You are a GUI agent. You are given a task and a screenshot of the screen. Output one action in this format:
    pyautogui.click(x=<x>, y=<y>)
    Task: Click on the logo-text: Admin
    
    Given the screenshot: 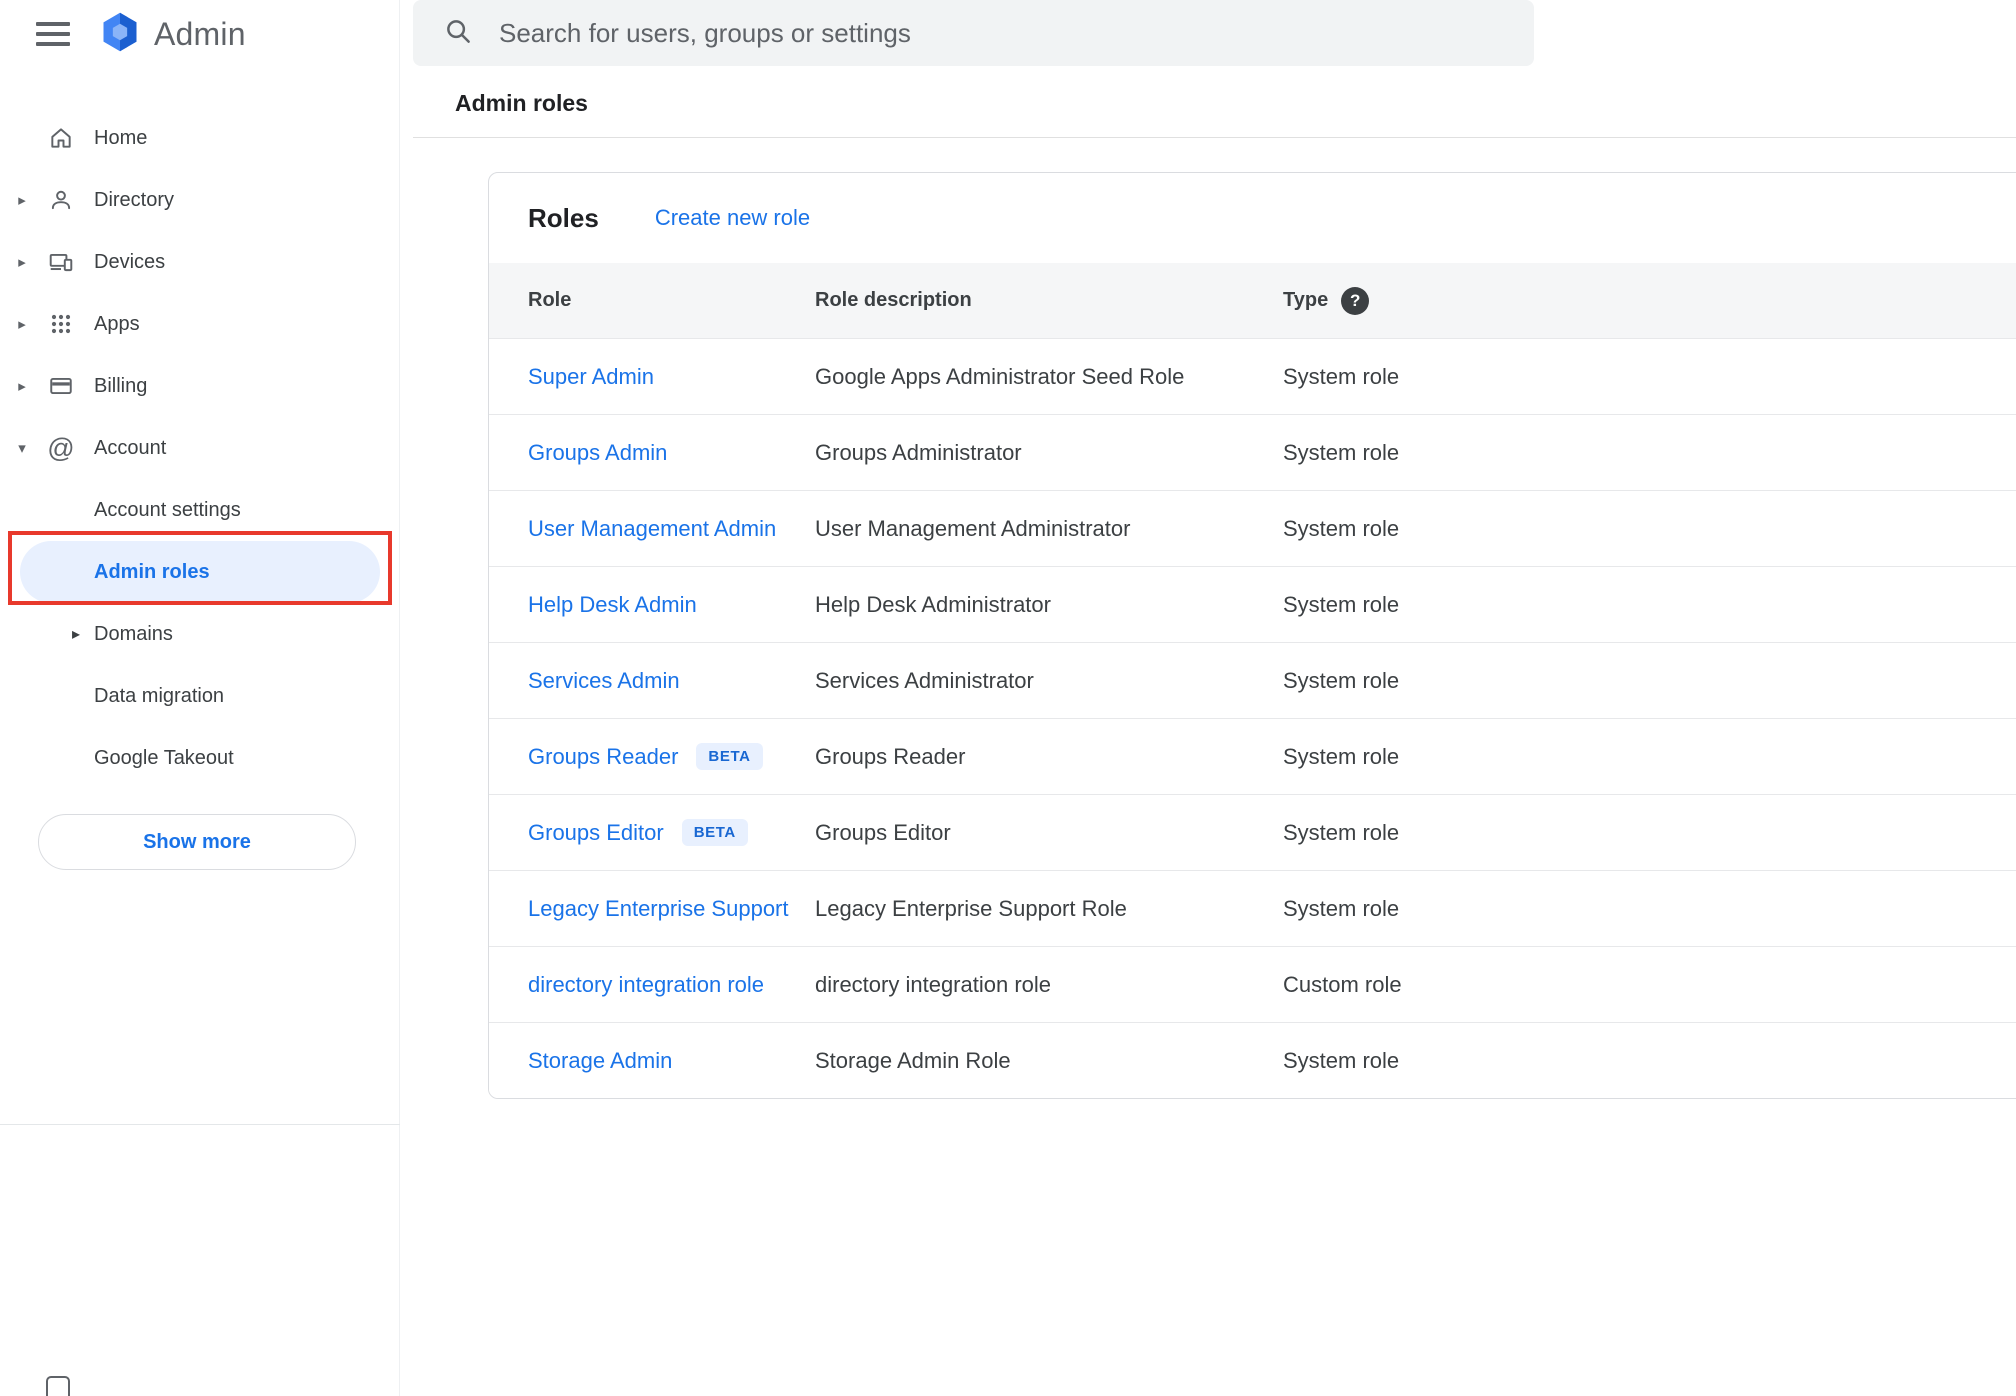 What is the action you would take?
    pyautogui.click(x=200, y=33)
    